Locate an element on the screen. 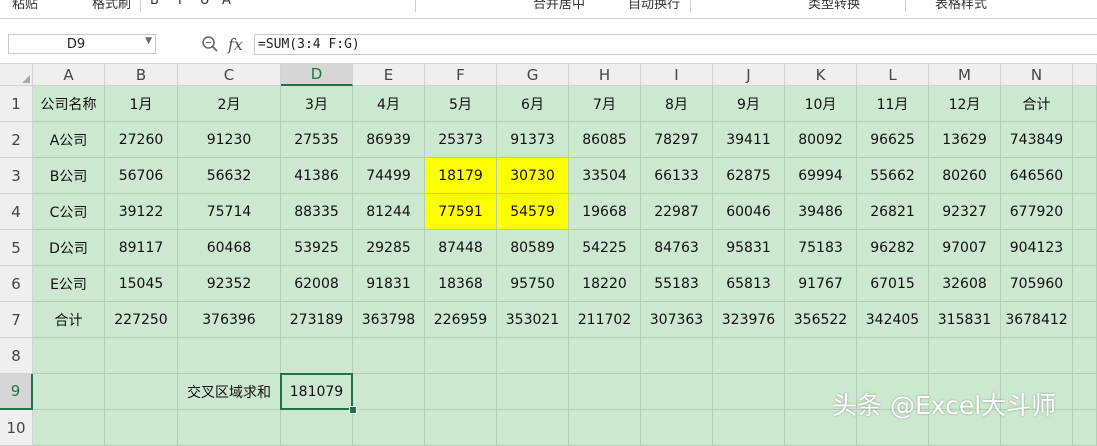 The image size is (1097, 446). cell-J8 is located at coordinates (749, 356).